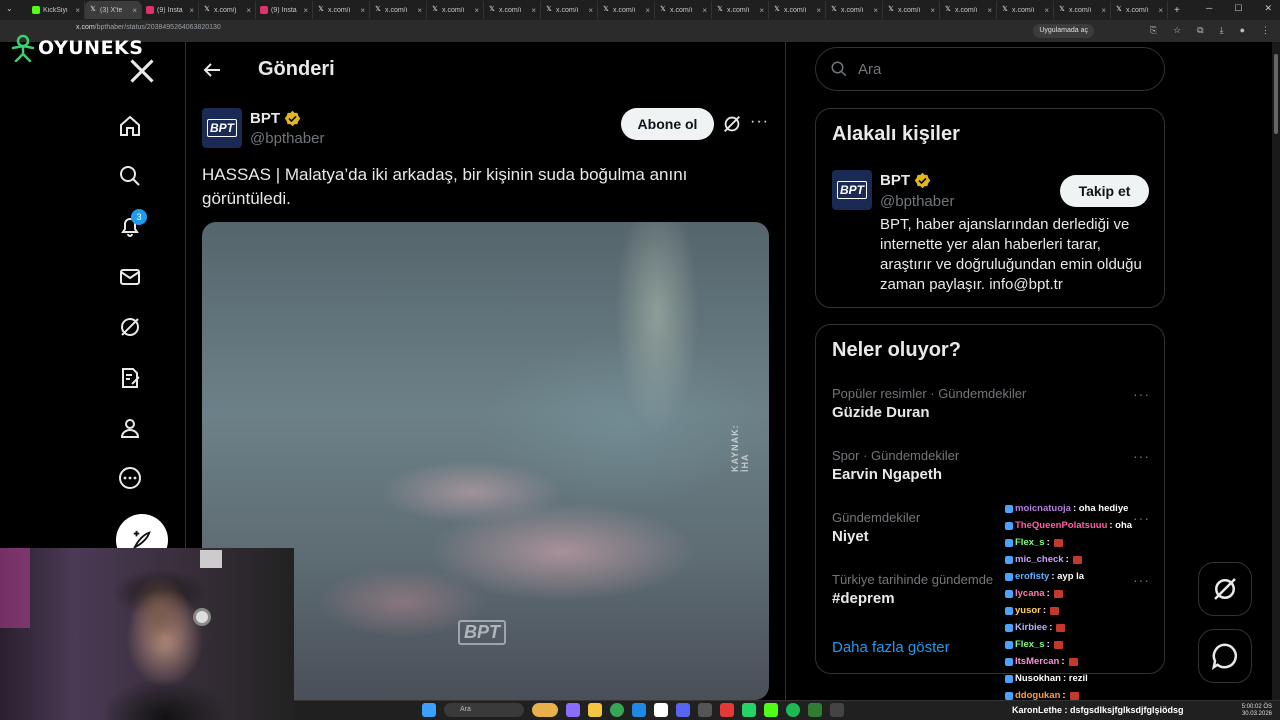 The image size is (1280, 720). I want to click on messages-mail-icon, so click(130, 277).